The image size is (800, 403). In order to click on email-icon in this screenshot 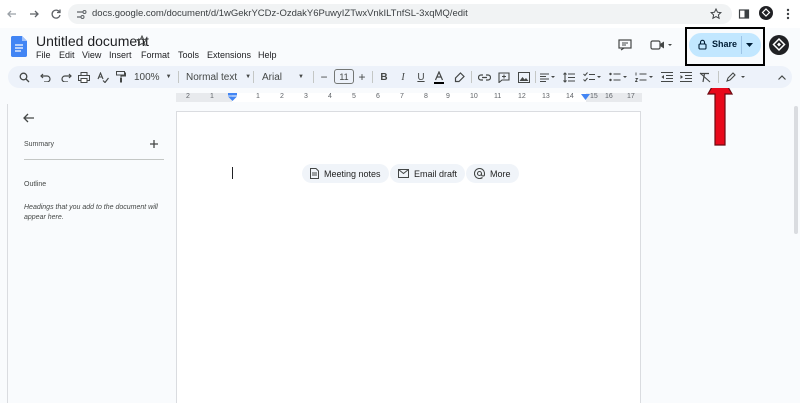, I will do `click(403, 173)`.